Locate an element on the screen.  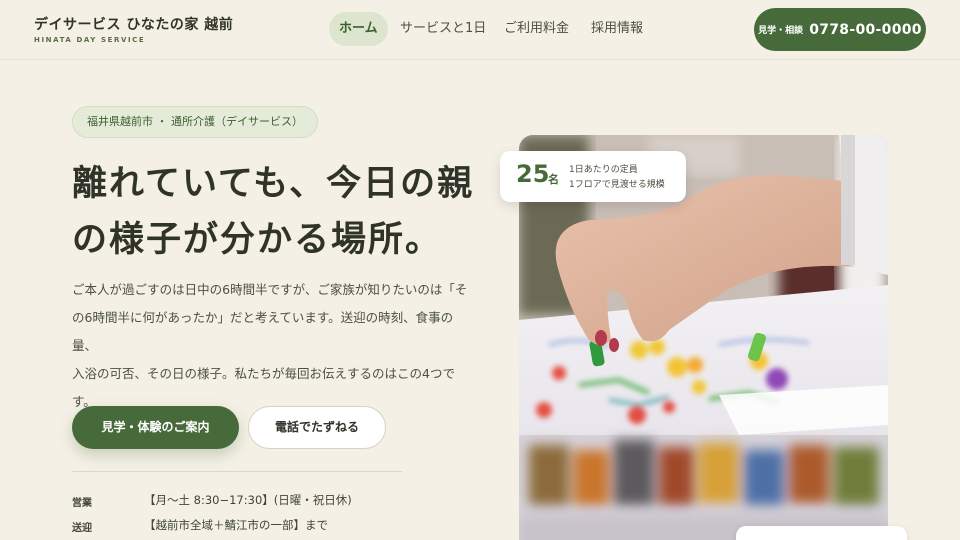
phone-cta-prefix: 見学・相談 is located at coordinates (781, 31).